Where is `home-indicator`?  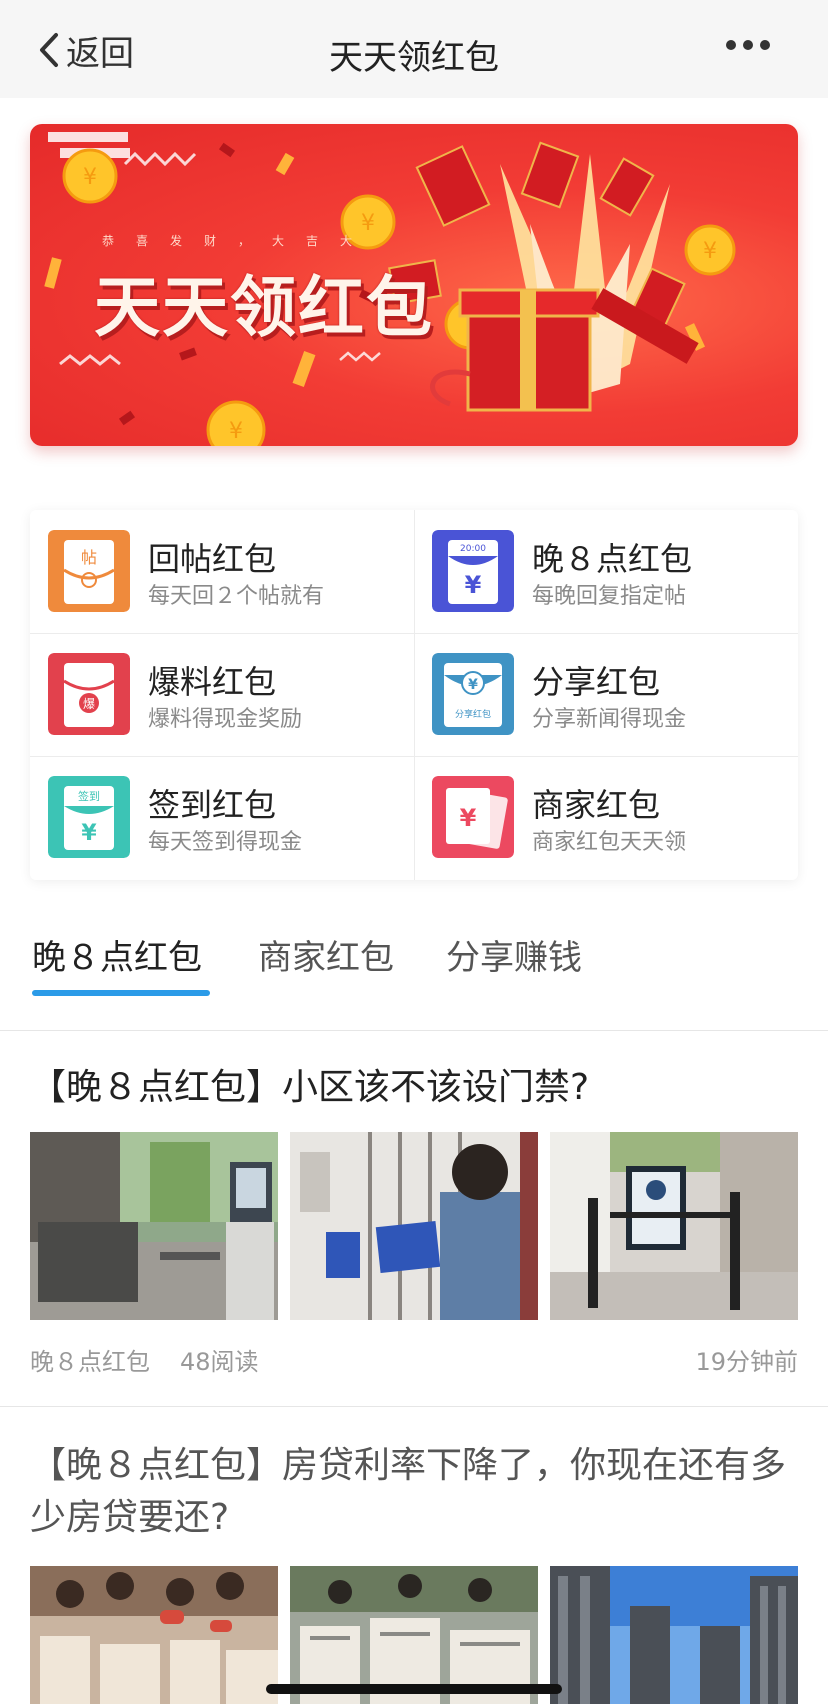 home-indicator is located at coordinates (414, 1689).